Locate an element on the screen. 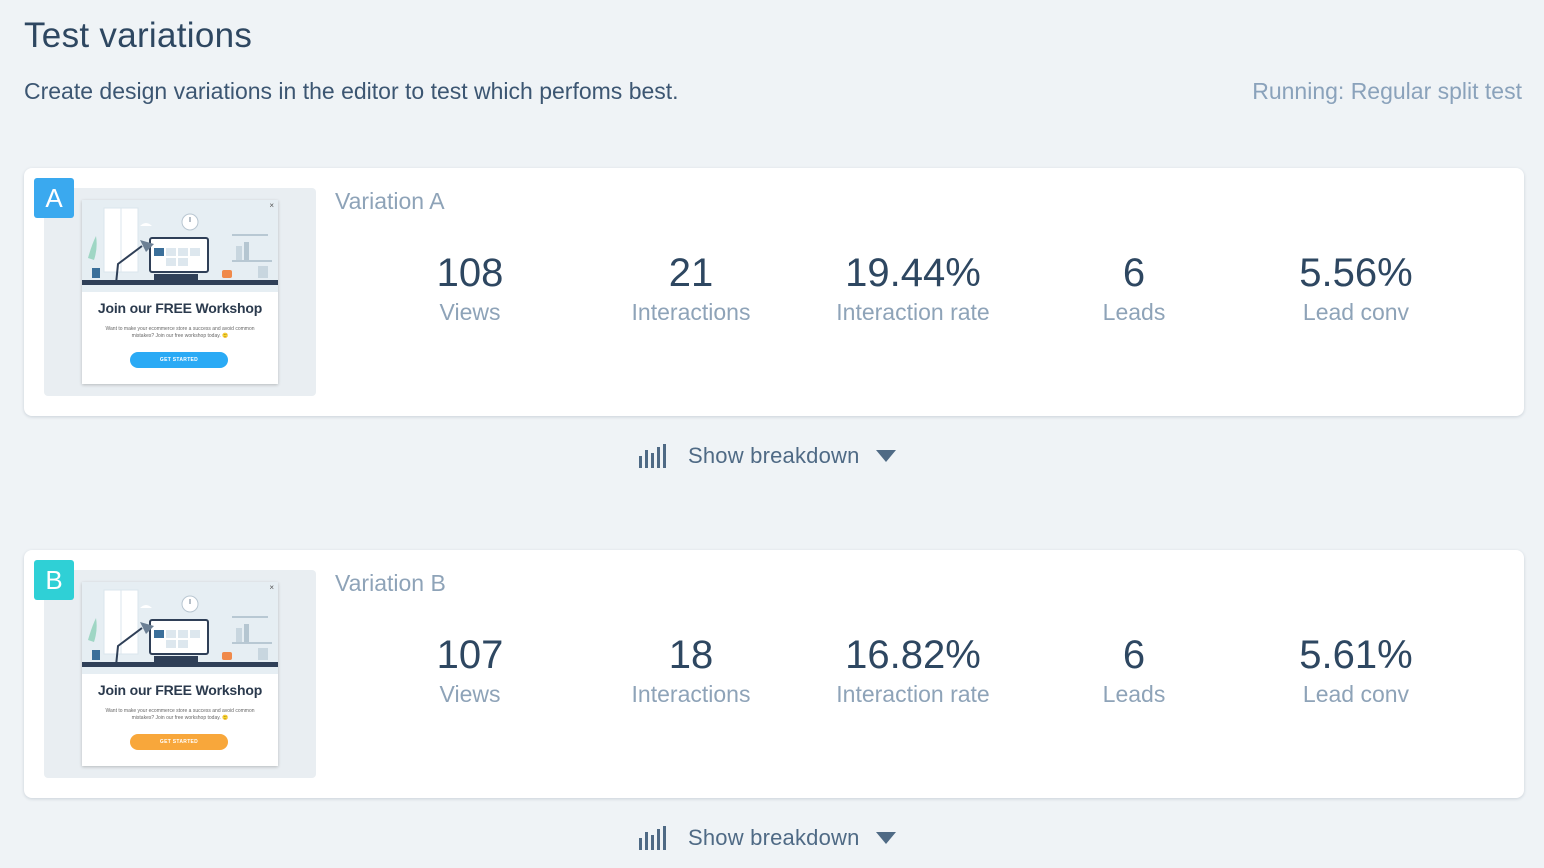 The width and height of the screenshot is (1544, 868). variation-name-b: Variation B is located at coordinates (390, 583).